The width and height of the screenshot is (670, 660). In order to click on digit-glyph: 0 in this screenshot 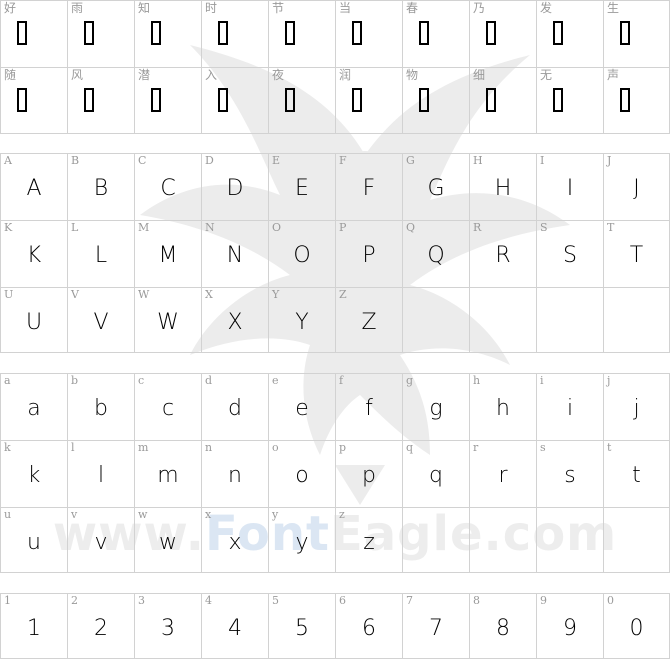, I will do `click(636, 628)`.